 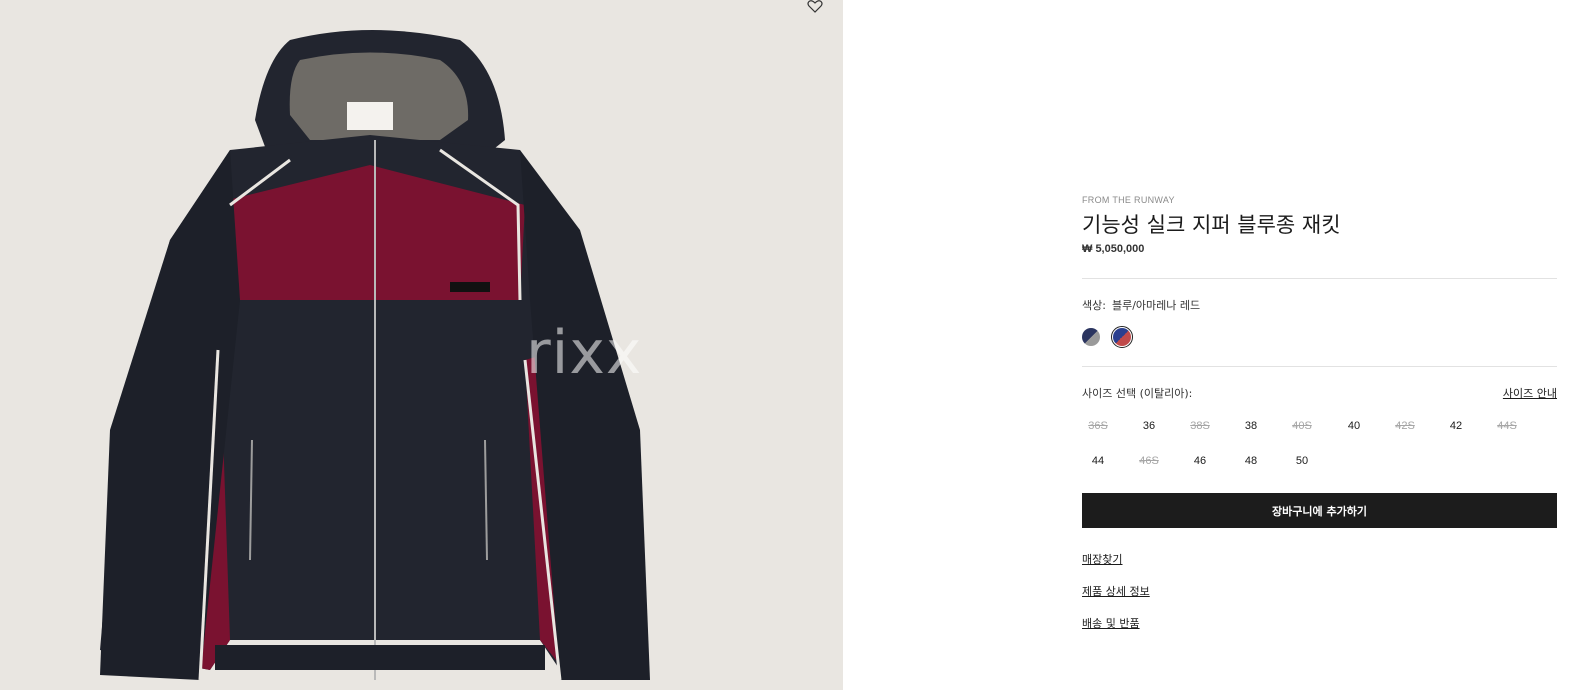 I want to click on size-option: 48, so click(x=1251, y=461).